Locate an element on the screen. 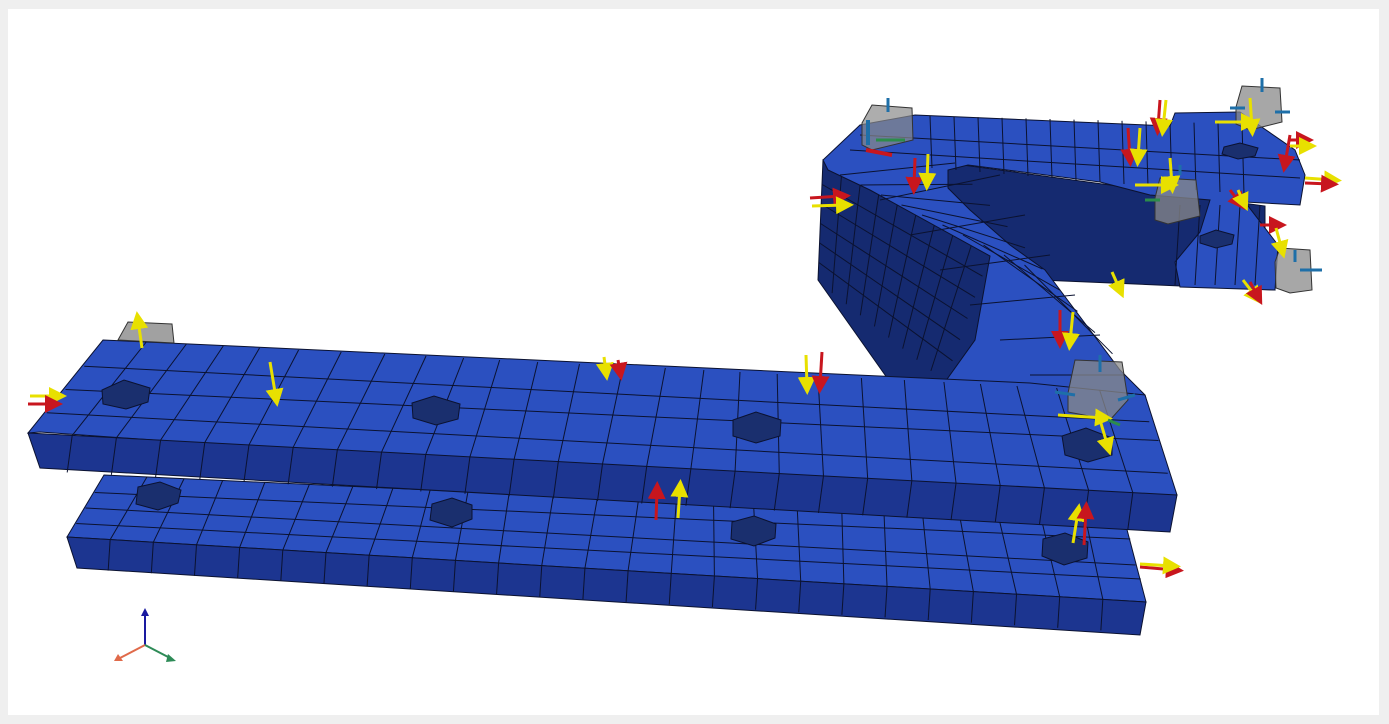  axis-triad is located at coordinates (145, 635).